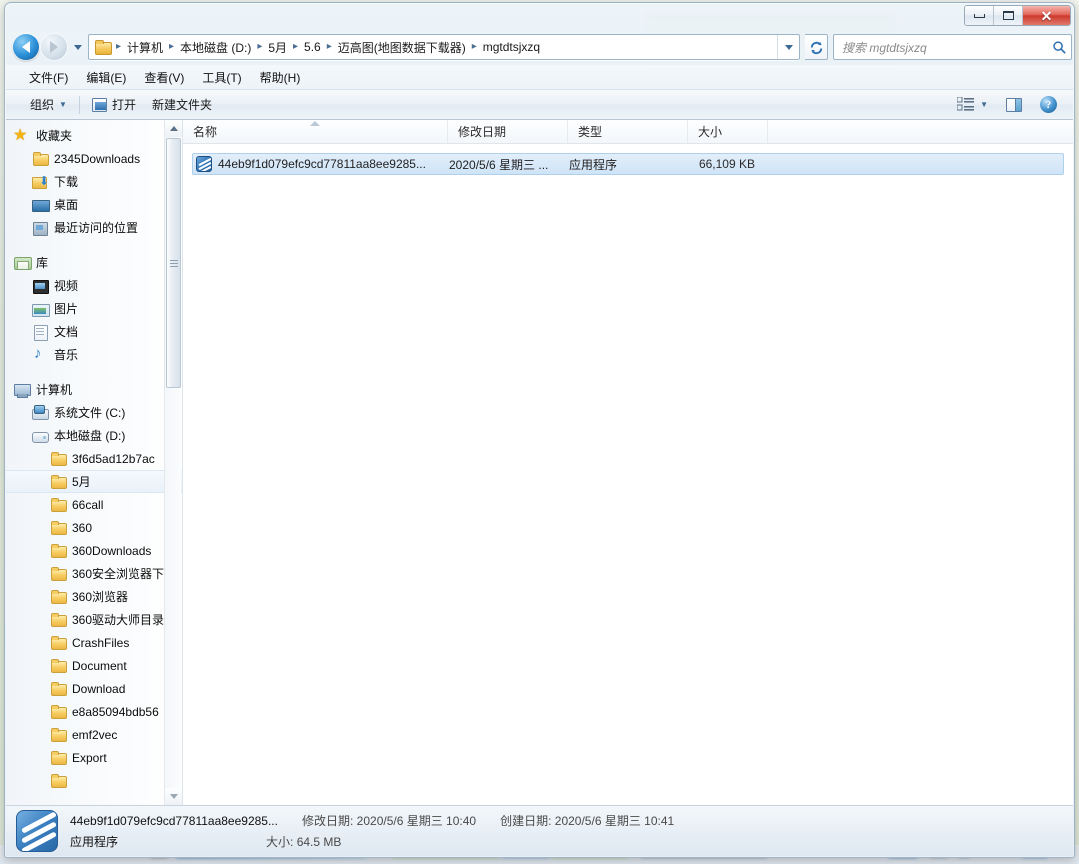 The height and width of the screenshot is (864, 1079). I want to click on file-type-cell: 应用程序, so click(593, 164).